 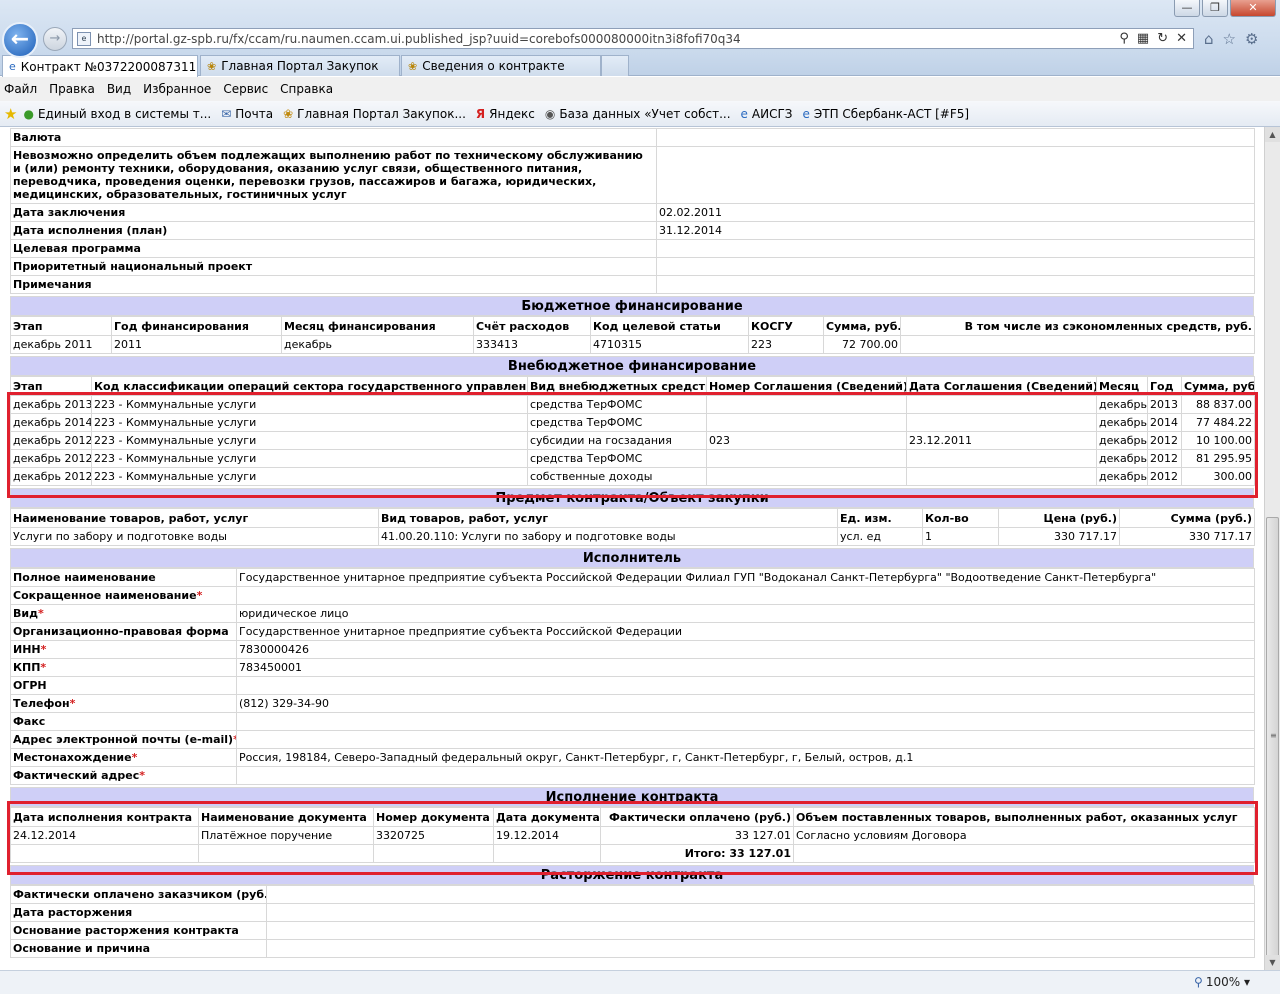 What do you see at coordinates (632, 248) in the screenshot?
I see `table-row: Целевая программа` at bounding box center [632, 248].